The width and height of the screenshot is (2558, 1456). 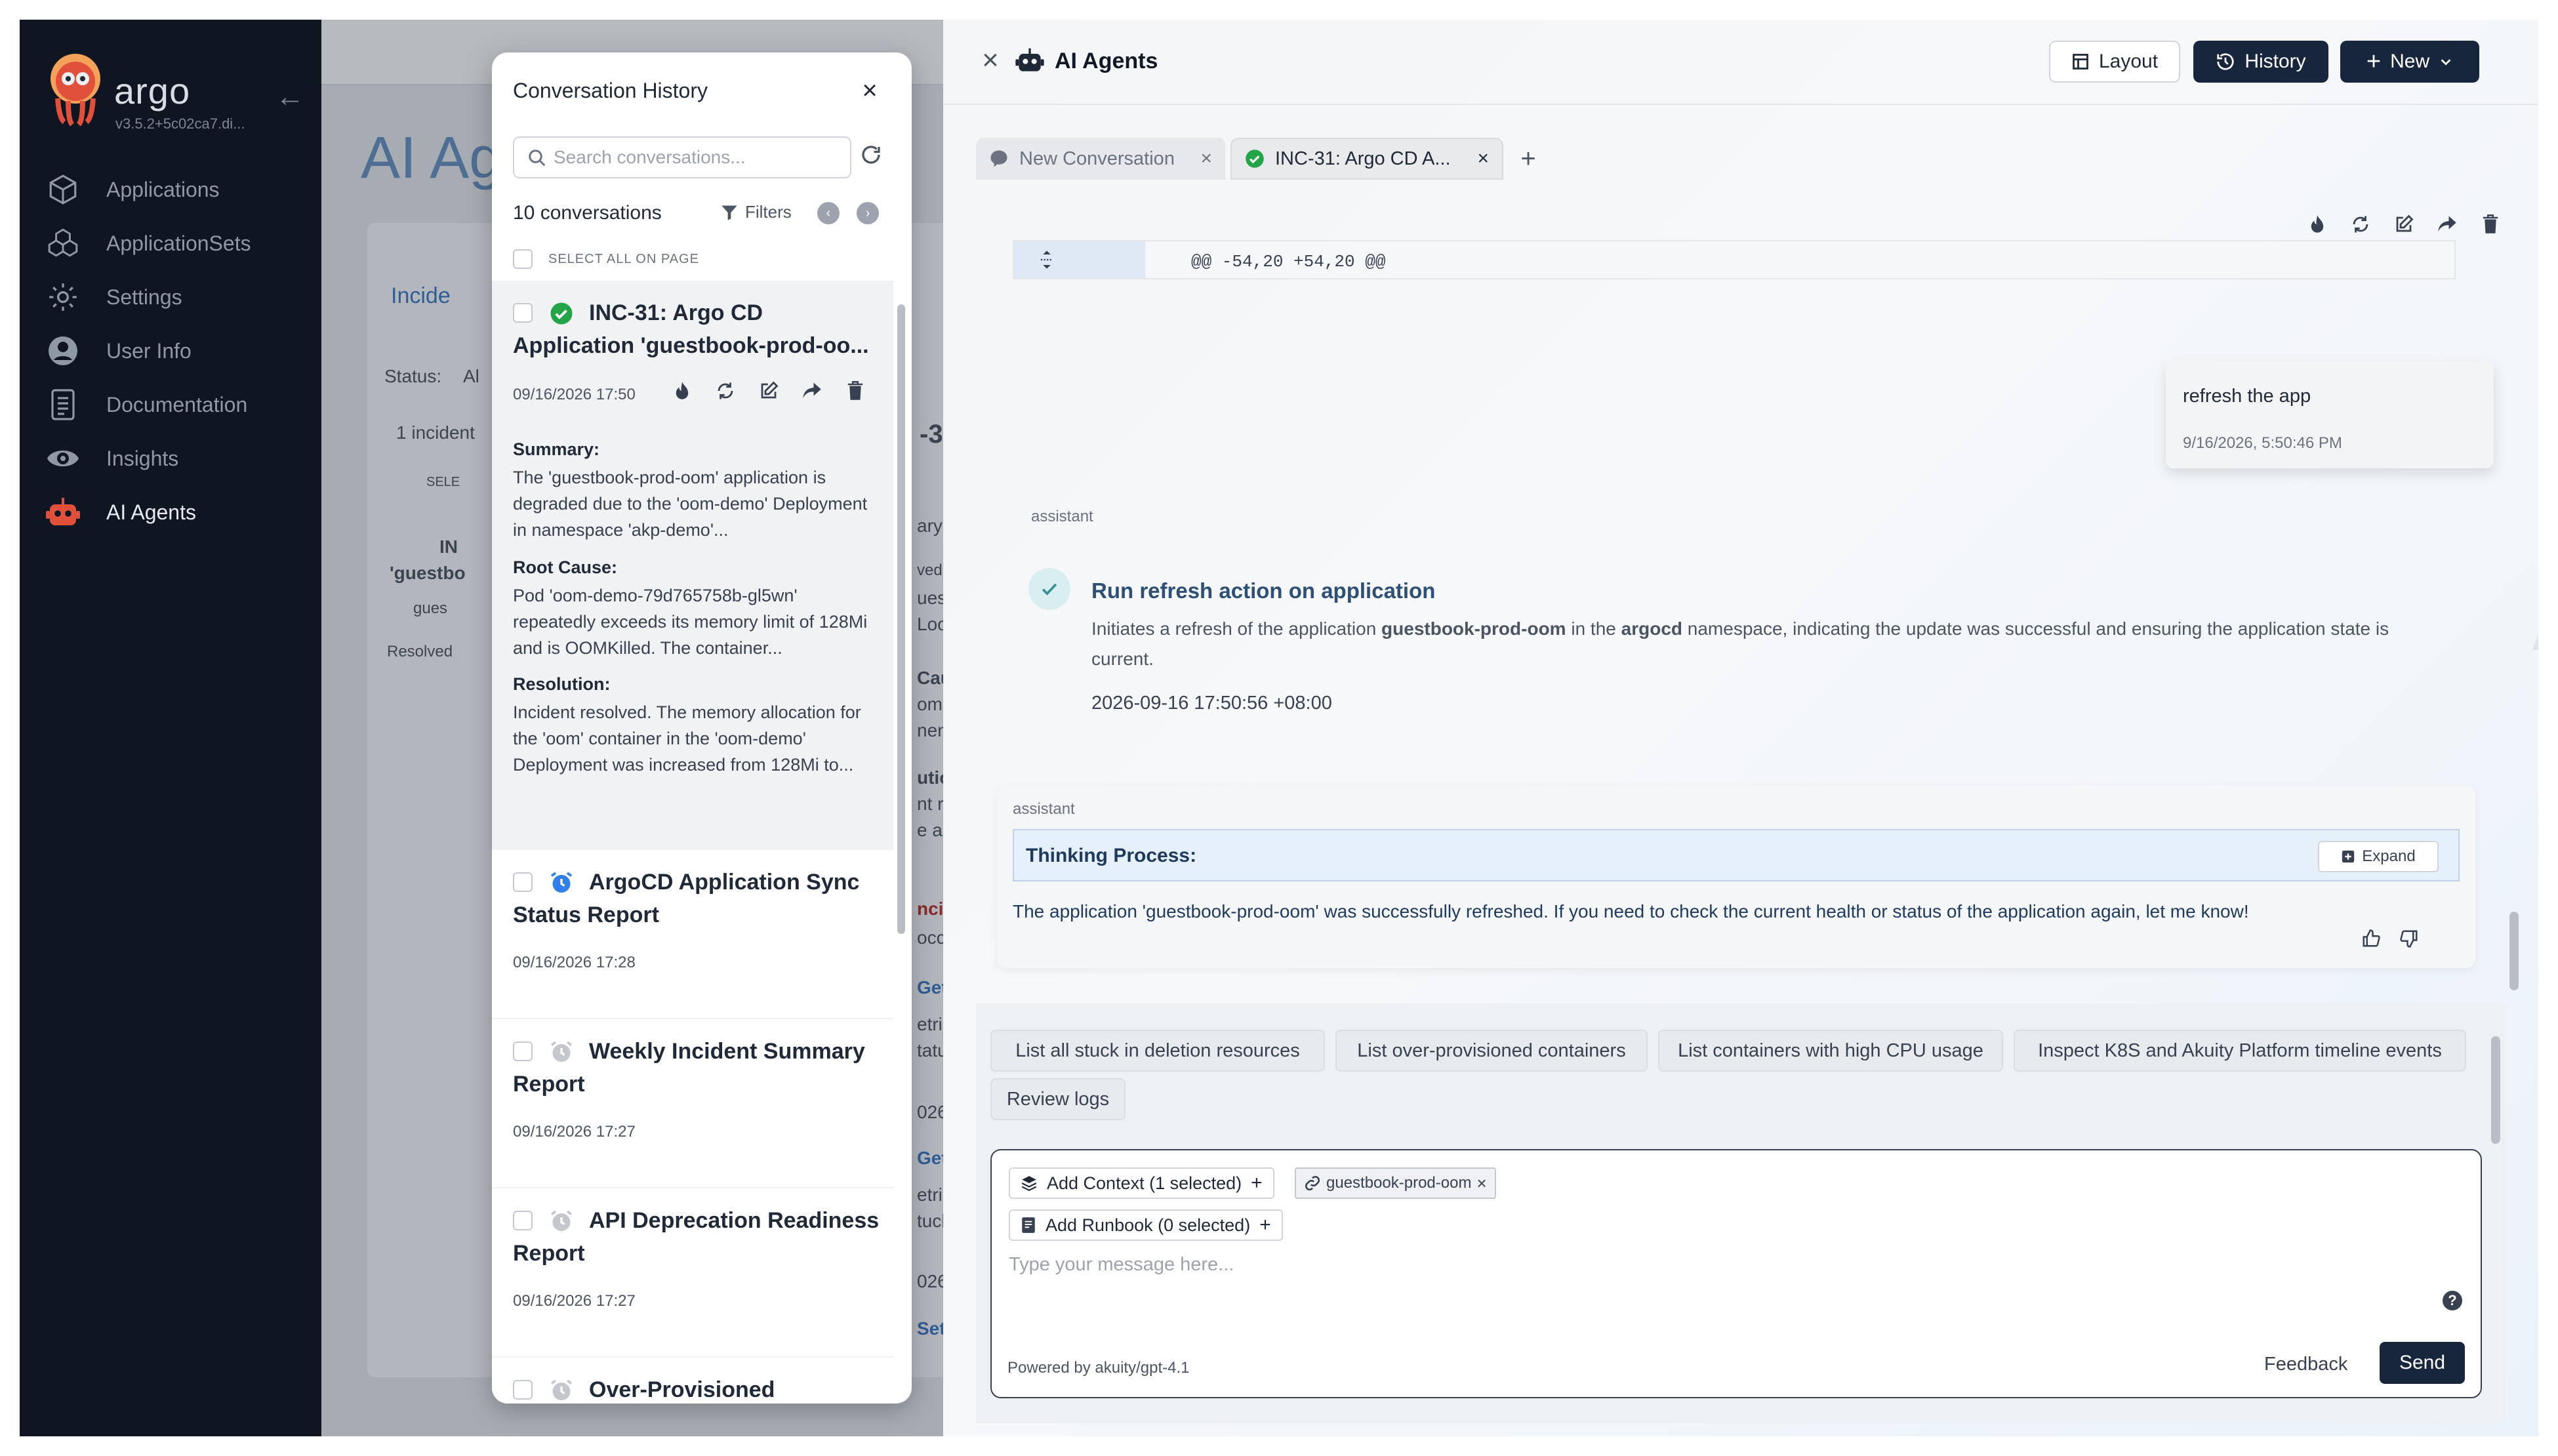 What do you see at coordinates (828, 213) in the screenshot?
I see `prev-page-icon: ‹` at bounding box center [828, 213].